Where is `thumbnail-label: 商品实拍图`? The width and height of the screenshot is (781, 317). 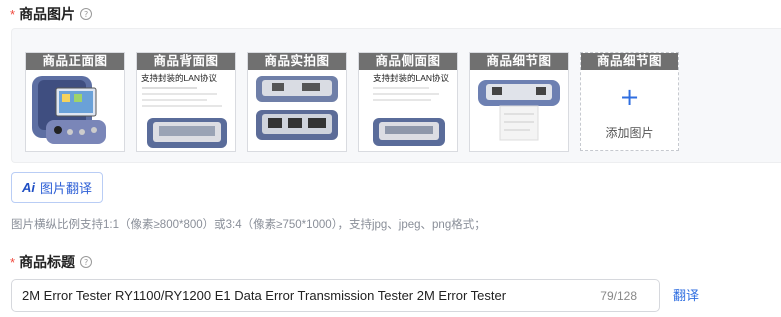 thumbnail-label: 商品实拍图 is located at coordinates (297, 61).